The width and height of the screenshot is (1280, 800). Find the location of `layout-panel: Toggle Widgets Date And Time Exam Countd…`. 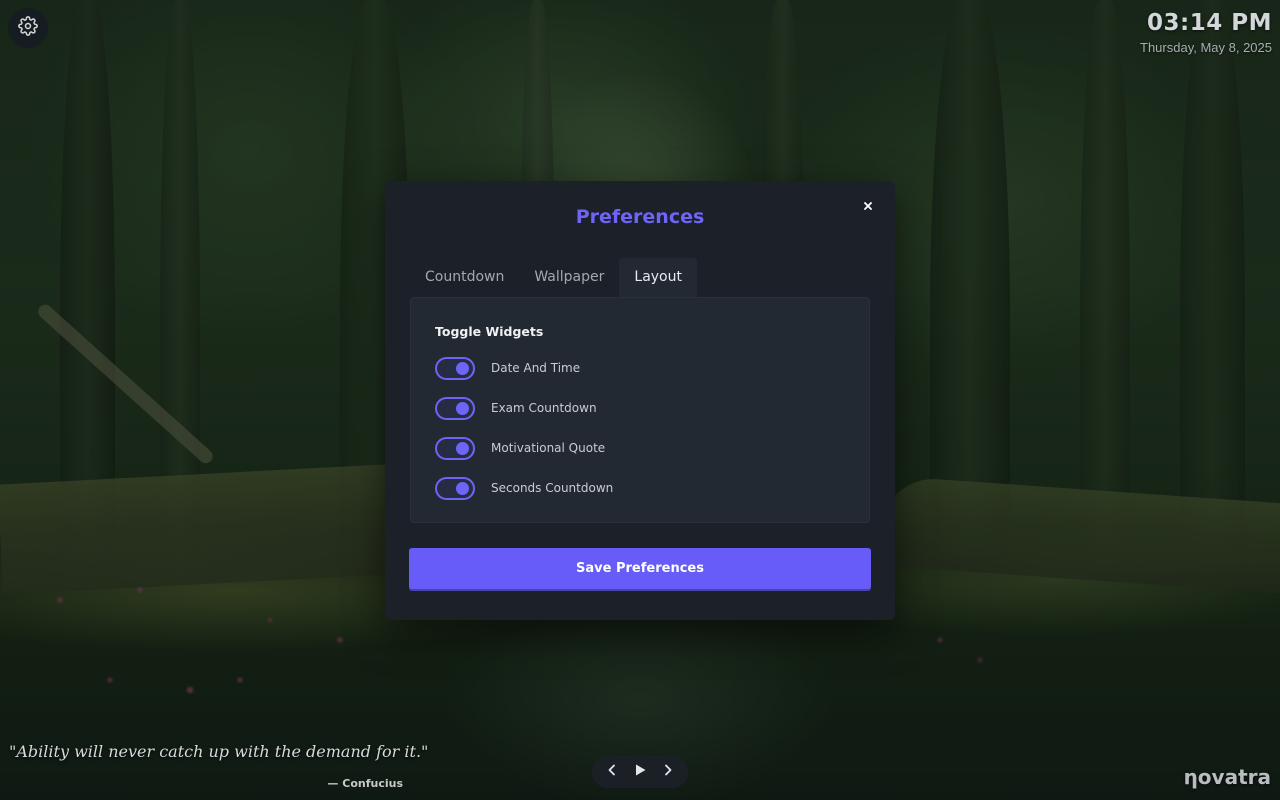

layout-panel: Toggle Widgets Date And Time Exam Countd… is located at coordinates (640, 410).